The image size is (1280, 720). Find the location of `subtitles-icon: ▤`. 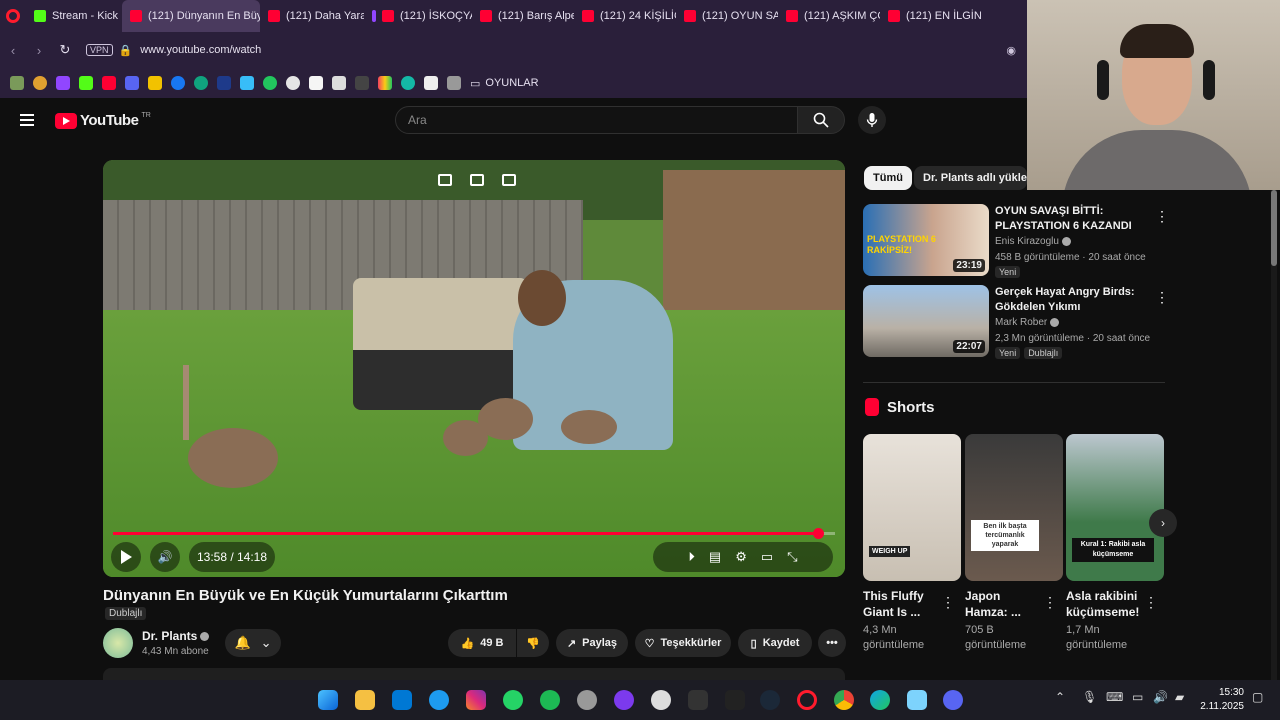

subtitles-icon: ▤ is located at coordinates (715, 557).